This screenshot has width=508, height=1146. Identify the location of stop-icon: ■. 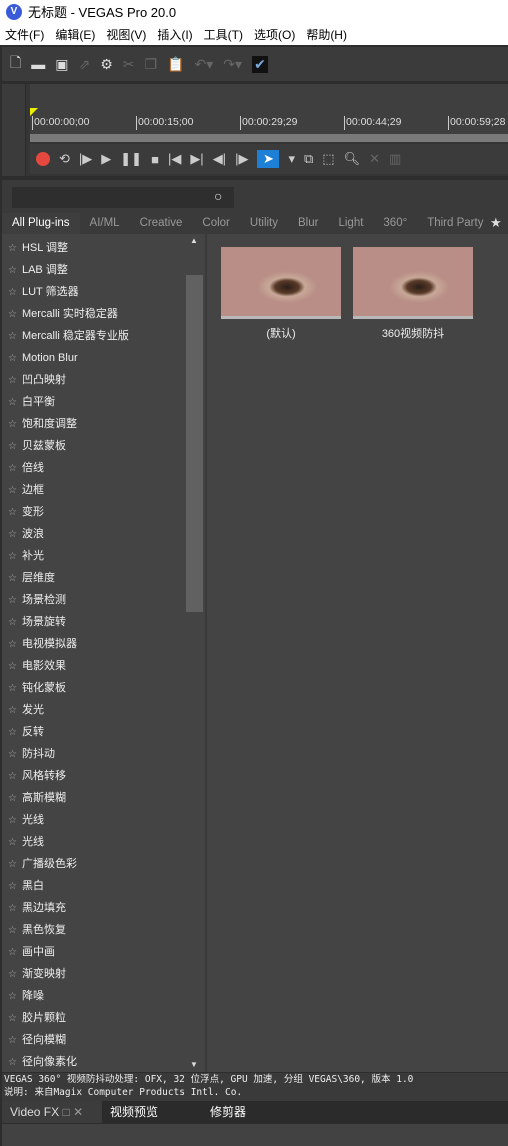
(155, 159).